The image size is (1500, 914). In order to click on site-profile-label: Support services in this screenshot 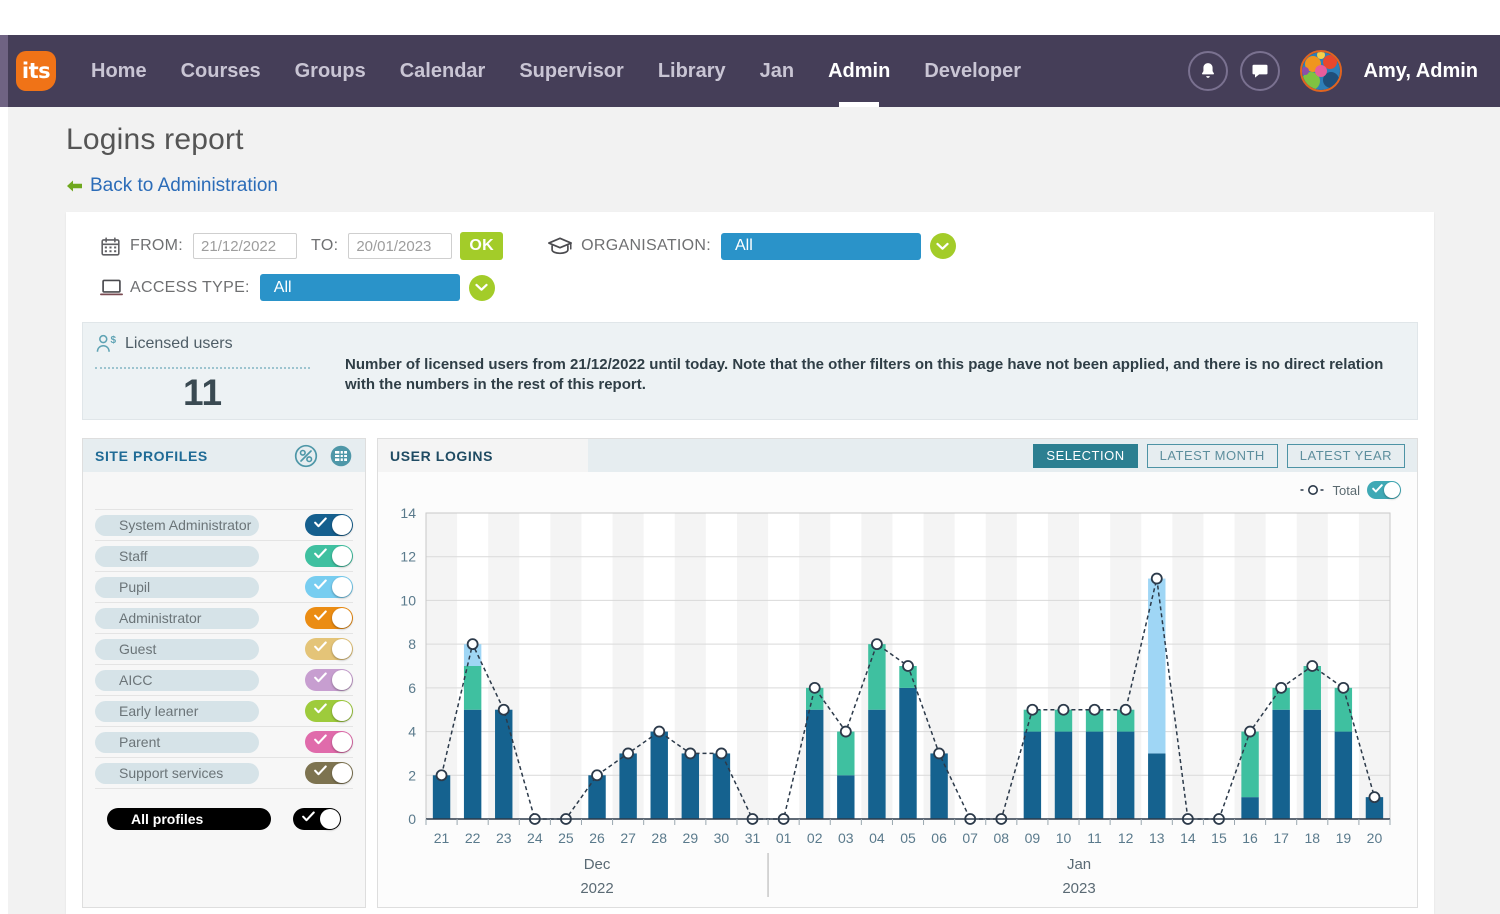, I will do `click(177, 773)`.